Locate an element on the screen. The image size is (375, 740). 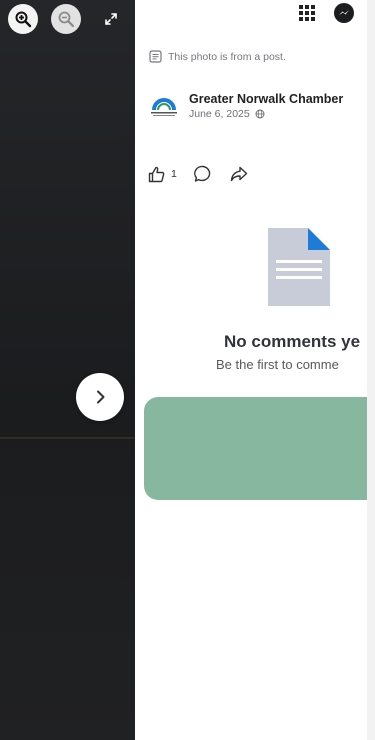
post-source-note: This photo is from a post. is located at coordinates (217, 56).